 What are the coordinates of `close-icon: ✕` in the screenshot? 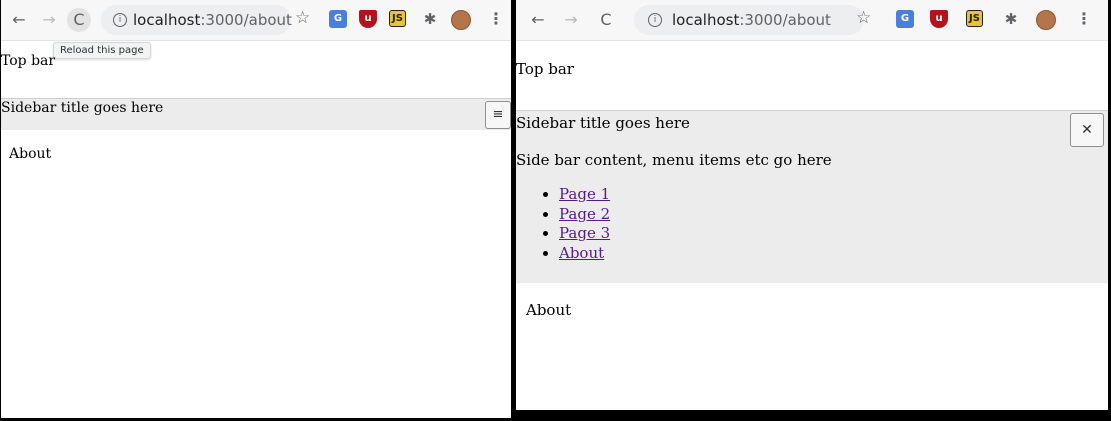 It's located at (1087, 130).